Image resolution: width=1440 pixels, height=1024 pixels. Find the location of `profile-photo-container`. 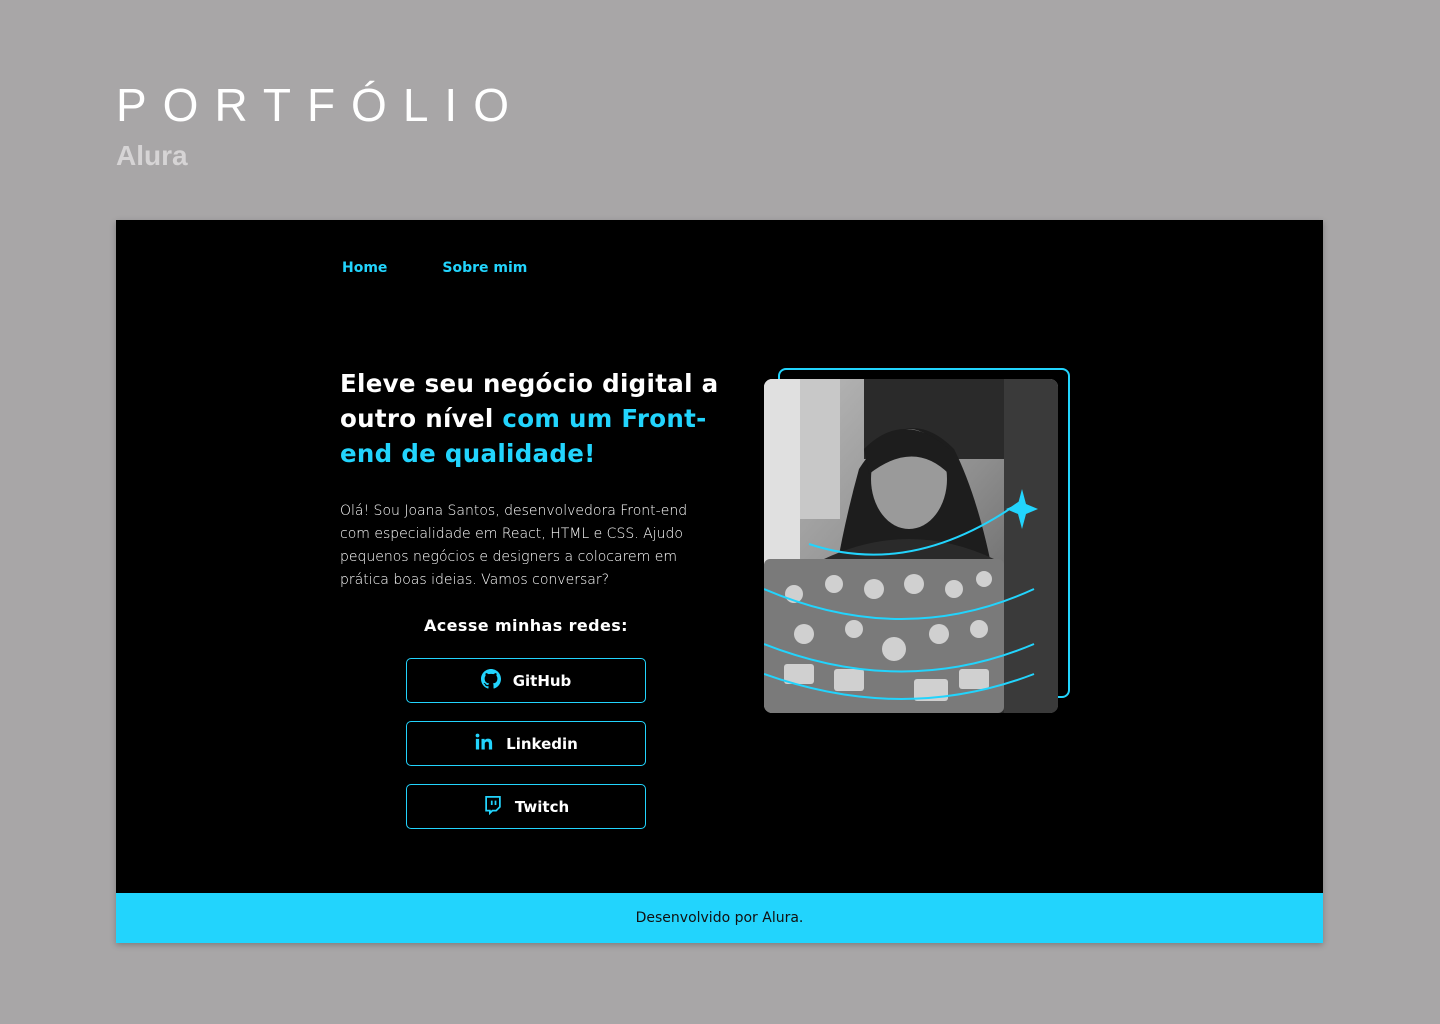

profile-photo-container is located at coordinates (918, 540).